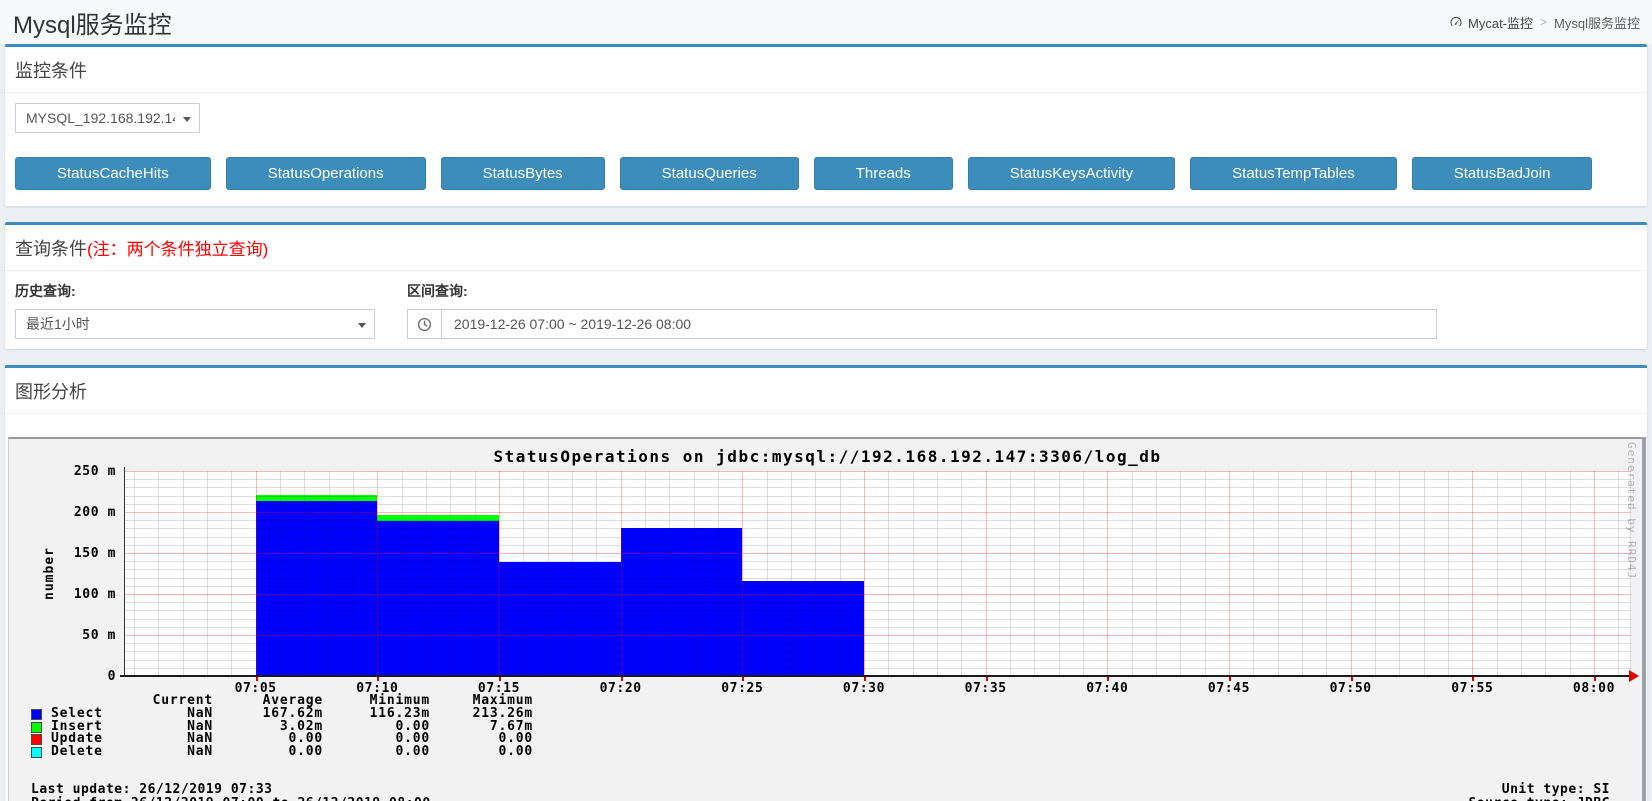 This screenshot has height=801, width=1652. Describe the element at coordinates (200, 752) in the screenshot. I see `legend-value: NaN` at that location.